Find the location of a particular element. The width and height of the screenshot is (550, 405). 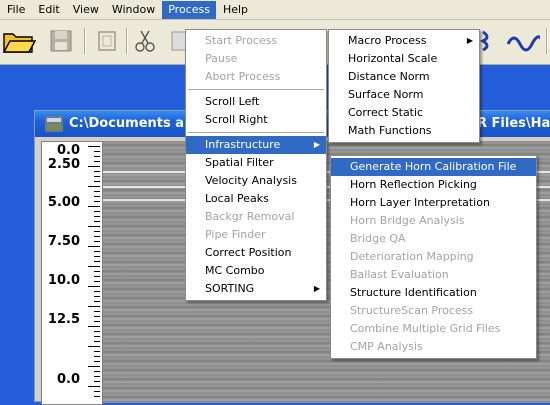

menu-item-correct-static: Correct Static is located at coordinates (404, 113).